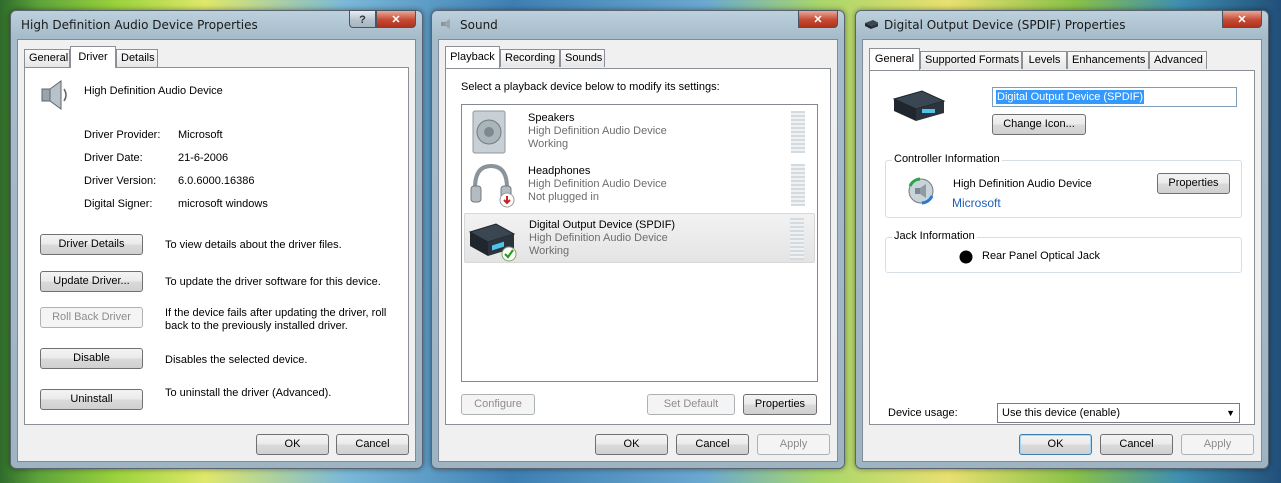 The height and width of the screenshot is (483, 1281). I want to click on driver-version-label: Driver Version:, so click(120, 181).